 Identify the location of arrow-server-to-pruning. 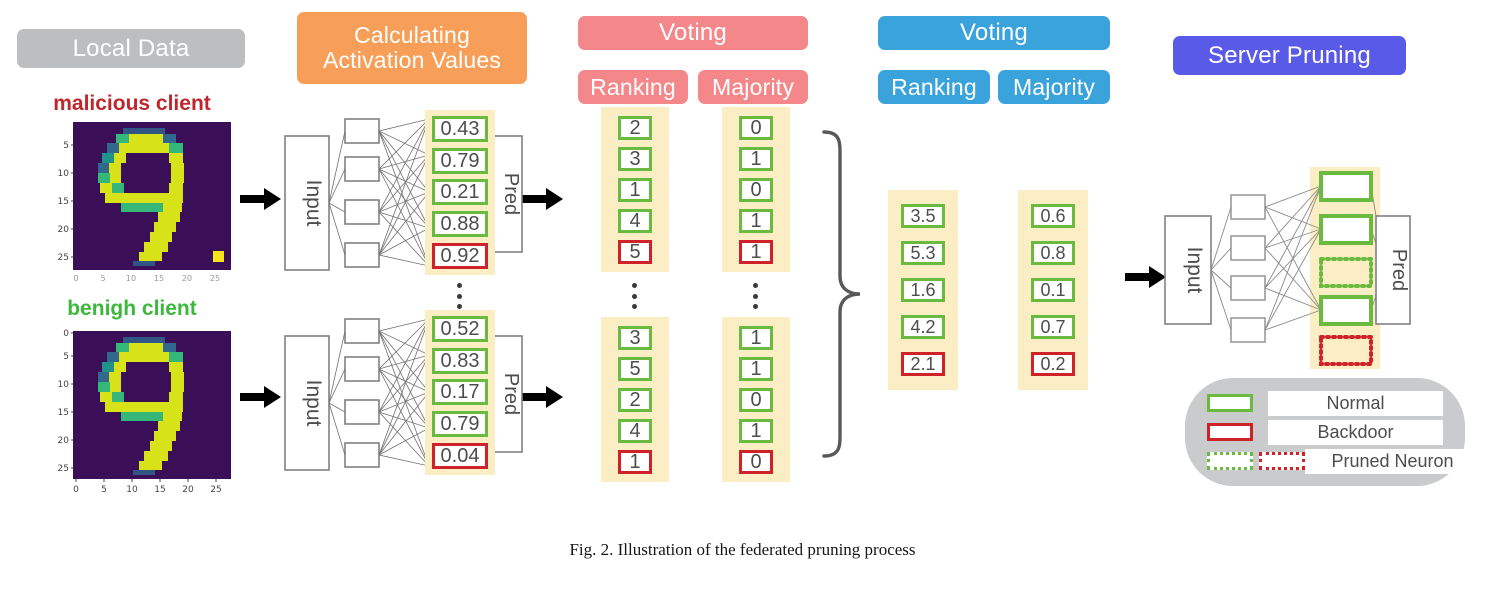
(1146, 279).